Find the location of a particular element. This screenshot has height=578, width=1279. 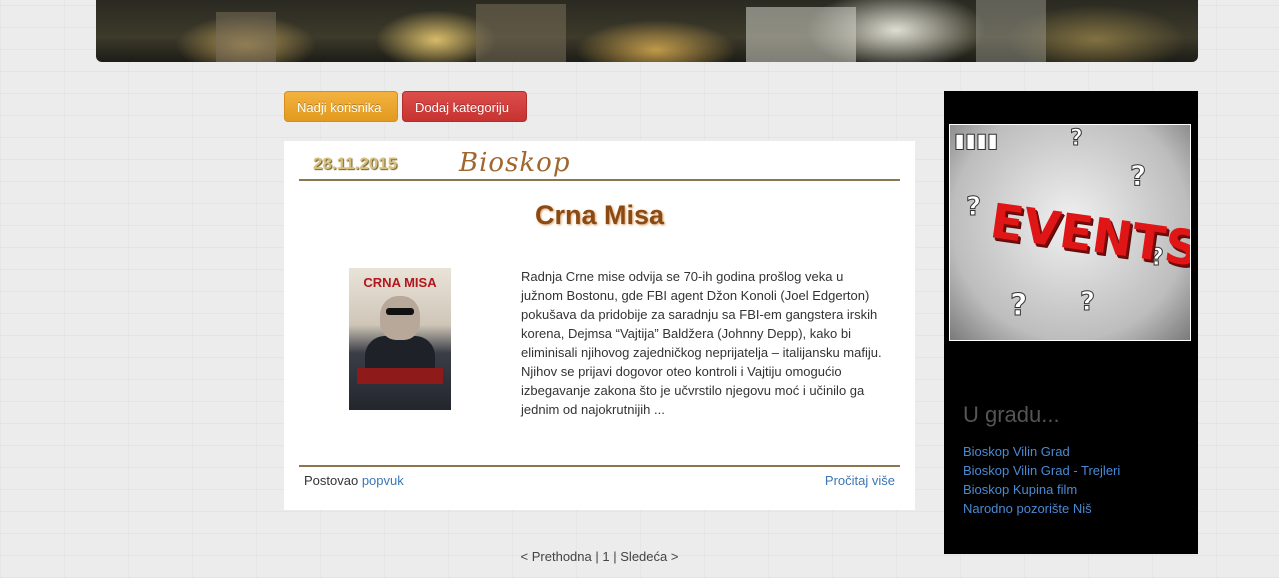

pagination: < Prethodna | 1 | Sledeća > is located at coordinates (599, 556).